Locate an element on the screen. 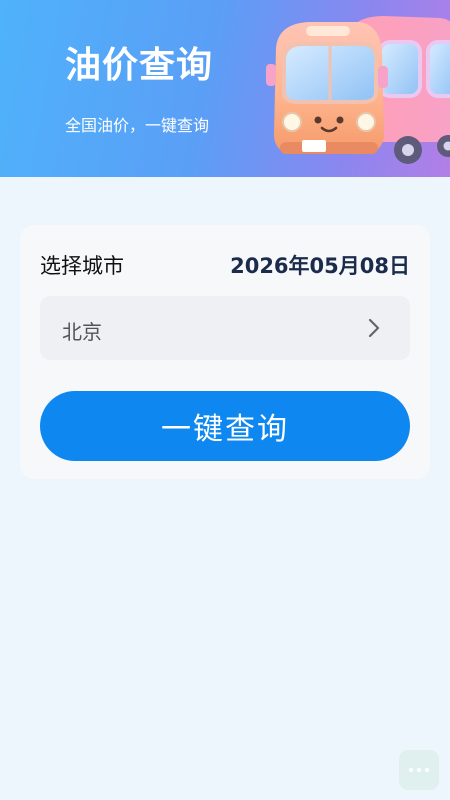 The height and width of the screenshot is (800, 450). chevron-right-icon is located at coordinates (374, 328).